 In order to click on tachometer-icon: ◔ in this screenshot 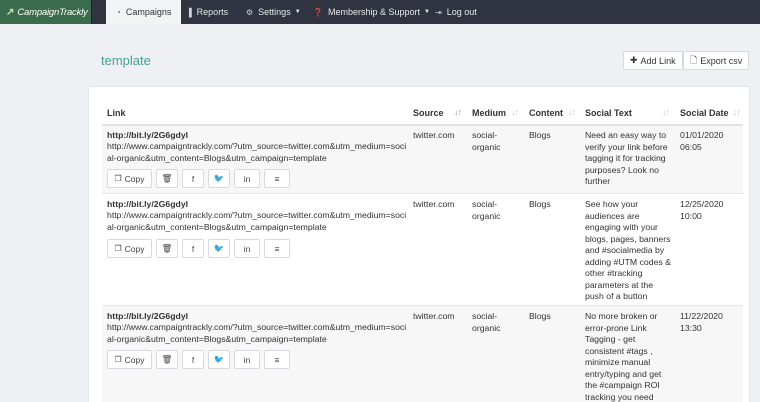, I will do `click(118, 12)`.